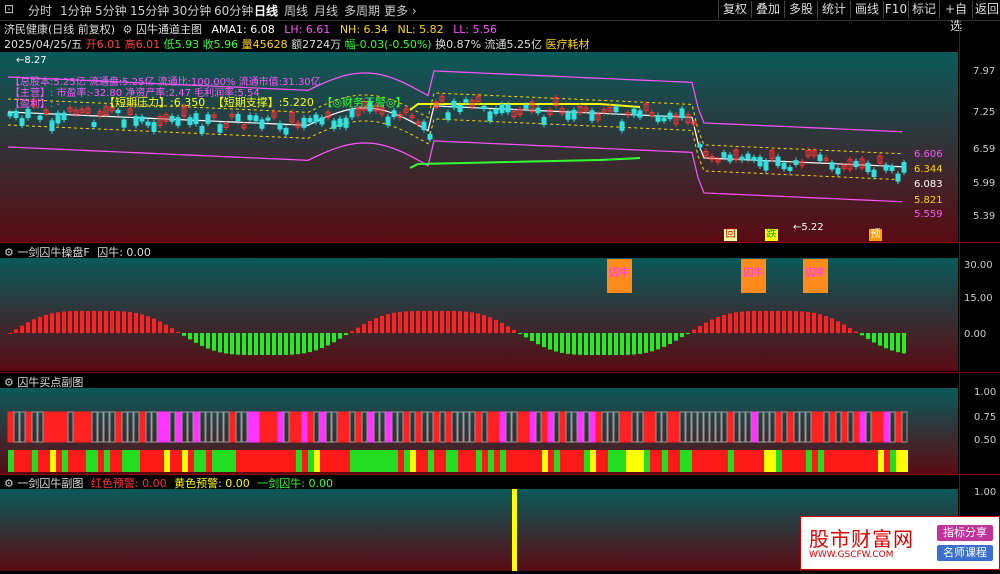  Describe the element at coordinates (266, 10) in the screenshot. I see `period-tab-6: 日线` at that location.